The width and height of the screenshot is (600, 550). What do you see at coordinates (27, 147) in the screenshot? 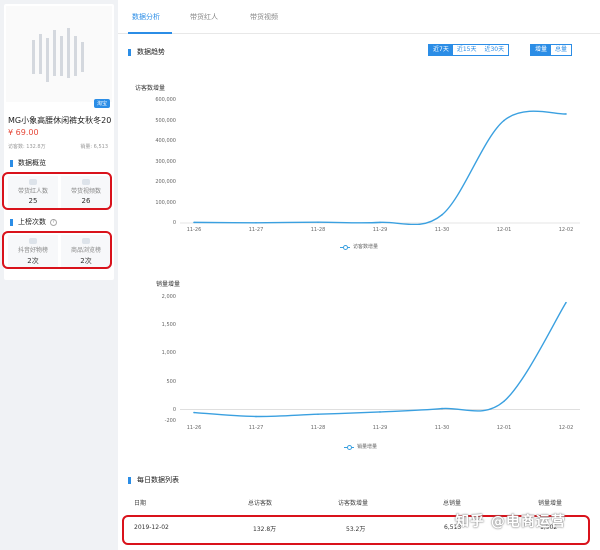
I see `product-visitors: 访客数: 132.8万` at bounding box center [27, 147].